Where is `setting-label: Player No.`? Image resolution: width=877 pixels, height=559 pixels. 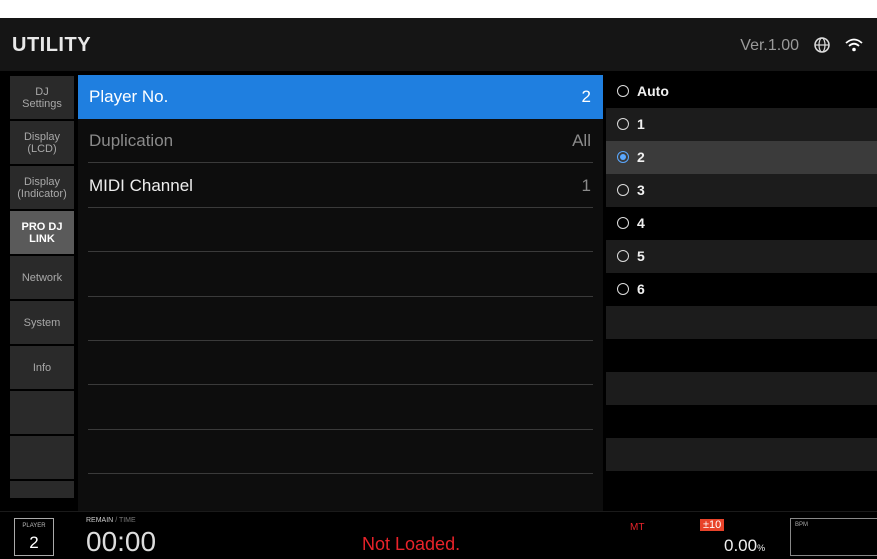 setting-label: Player No. is located at coordinates (129, 96).